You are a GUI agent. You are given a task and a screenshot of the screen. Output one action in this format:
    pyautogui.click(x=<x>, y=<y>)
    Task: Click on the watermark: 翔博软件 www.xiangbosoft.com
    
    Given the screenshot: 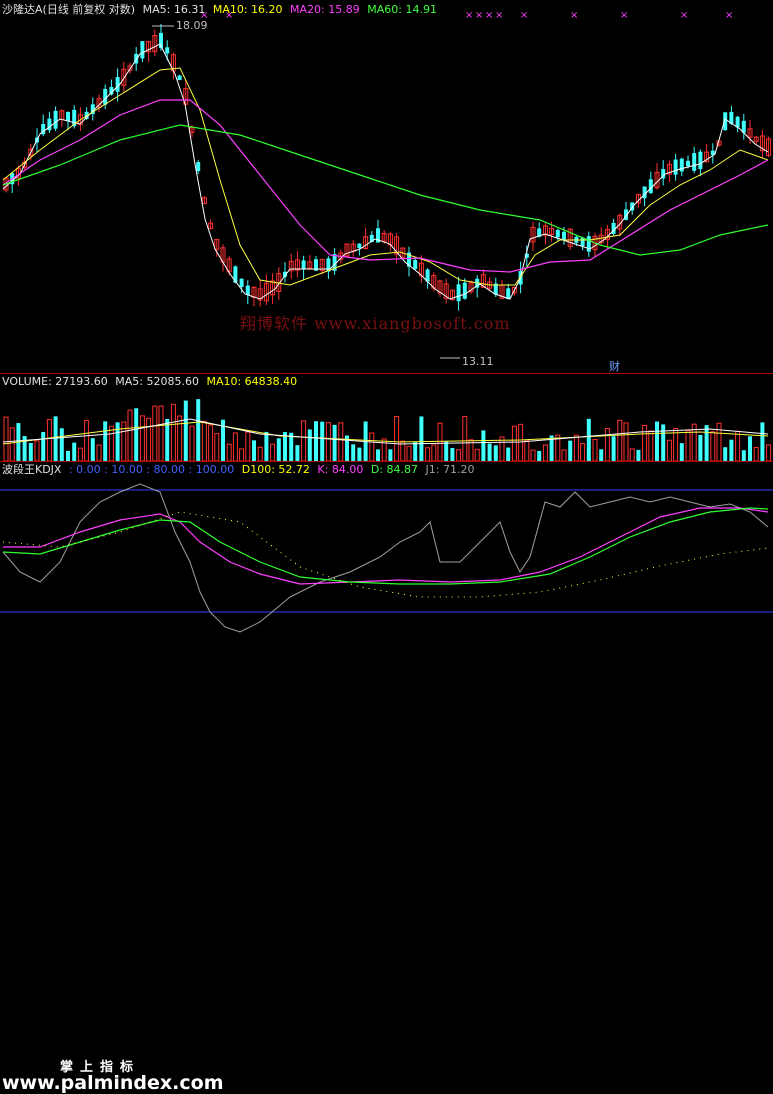 What is the action you would take?
    pyautogui.click(x=375, y=323)
    